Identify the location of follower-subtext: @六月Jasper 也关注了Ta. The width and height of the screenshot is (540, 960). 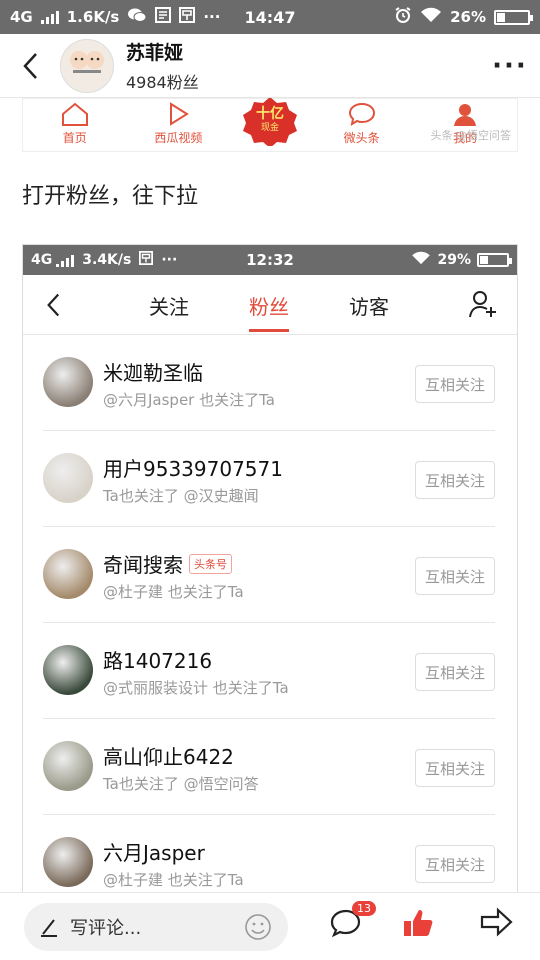
(189, 400).